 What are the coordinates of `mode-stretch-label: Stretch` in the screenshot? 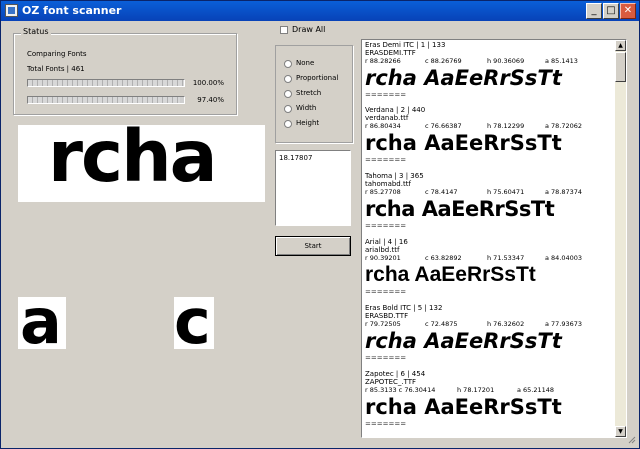 It's located at (309, 93).